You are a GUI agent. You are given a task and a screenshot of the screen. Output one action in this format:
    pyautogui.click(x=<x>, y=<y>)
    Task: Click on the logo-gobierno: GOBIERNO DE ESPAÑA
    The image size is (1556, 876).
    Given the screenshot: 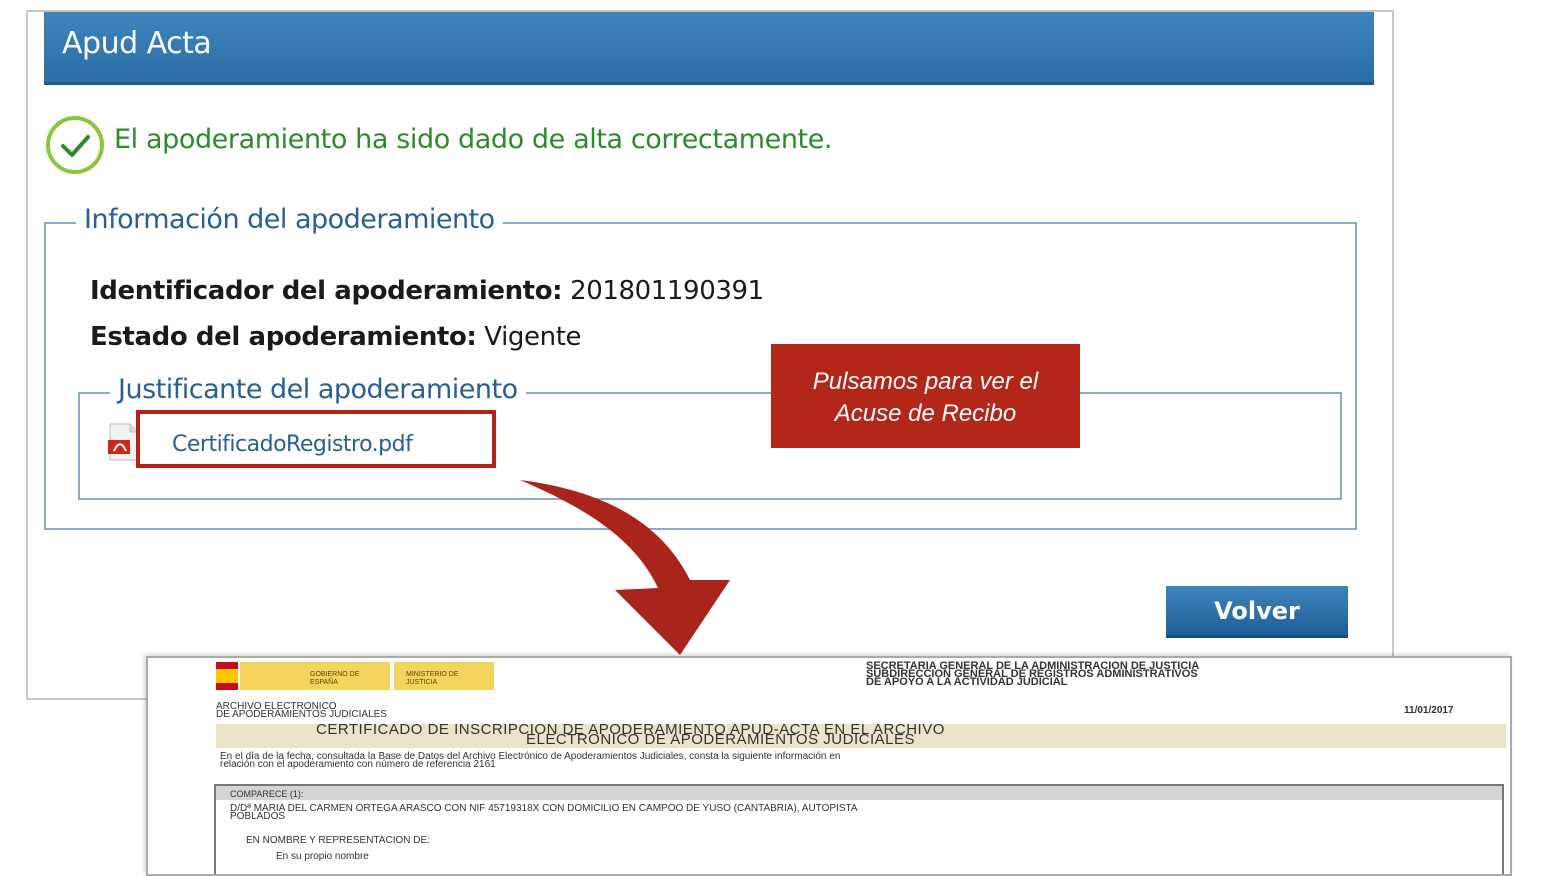 What is the action you would take?
    pyautogui.click(x=315, y=676)
    